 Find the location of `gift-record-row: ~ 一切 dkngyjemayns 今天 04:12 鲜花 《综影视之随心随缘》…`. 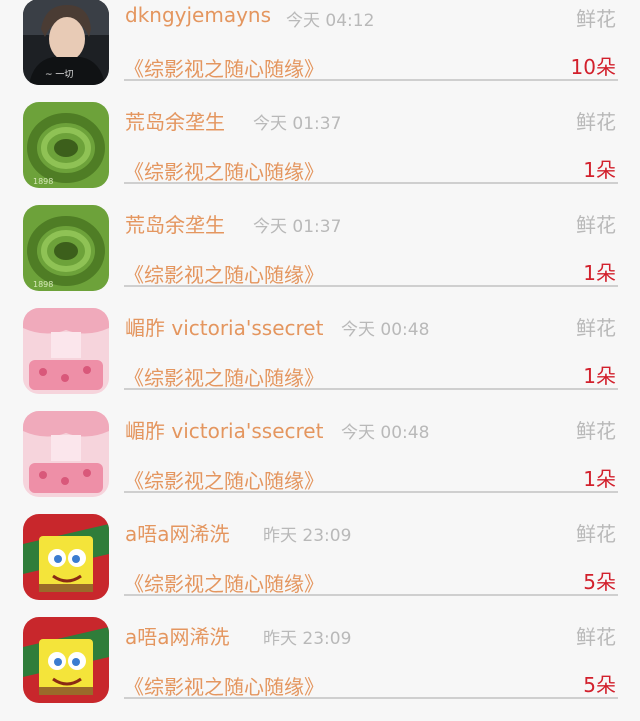

gift-record-row: ~ 一切 dkngyjemayns 今天 04:12 鲜花 《综影视之随心随缘》… is located at coordinates (320, 51).